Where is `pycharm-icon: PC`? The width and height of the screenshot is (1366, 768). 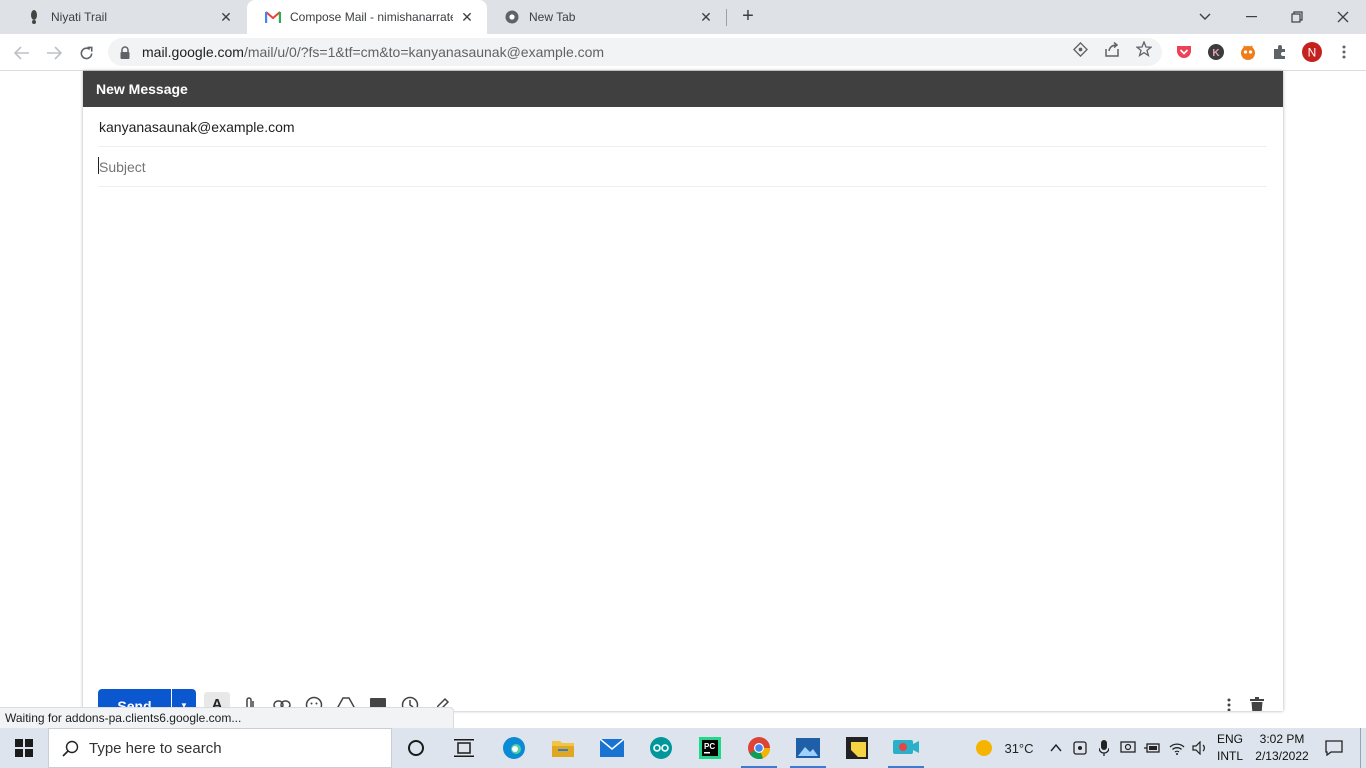
pycharm-icon: PC is located at coordinates (710, 748).